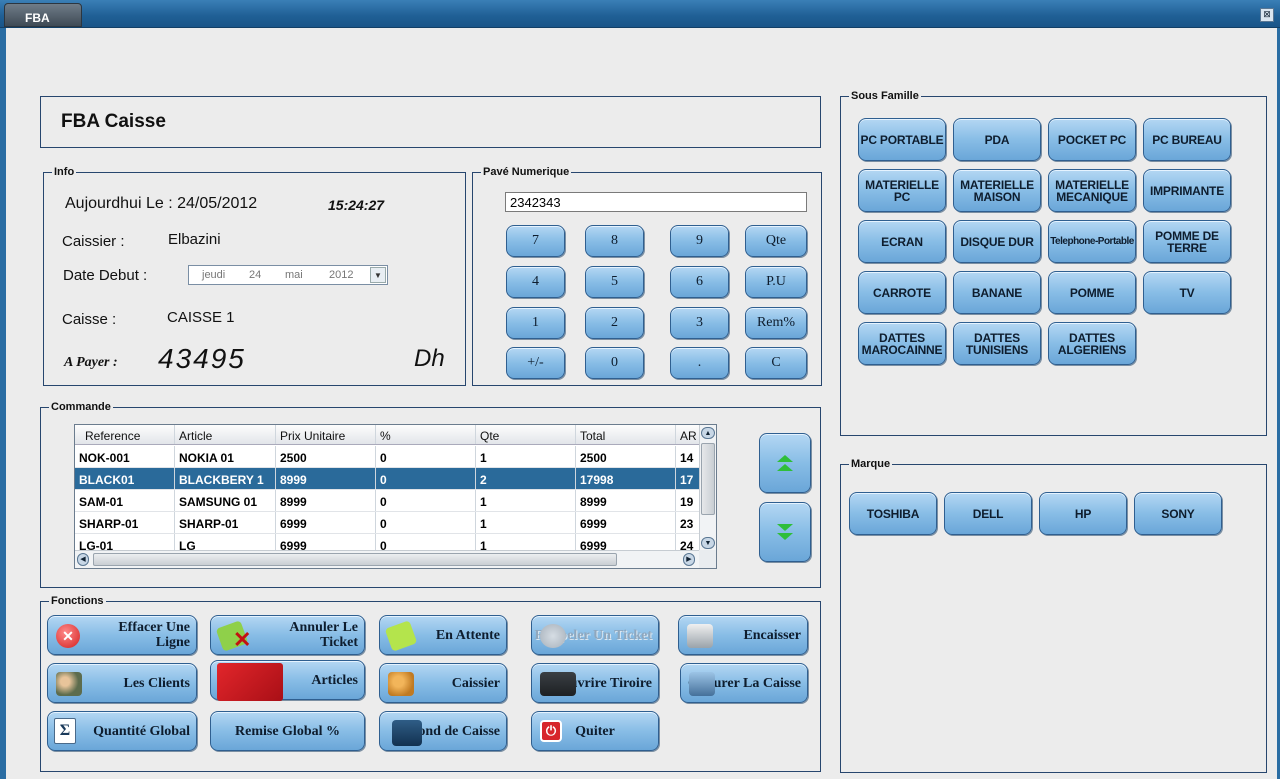 The image size is (1280, 779). I want to click on cell: 19, so click(687, 502).